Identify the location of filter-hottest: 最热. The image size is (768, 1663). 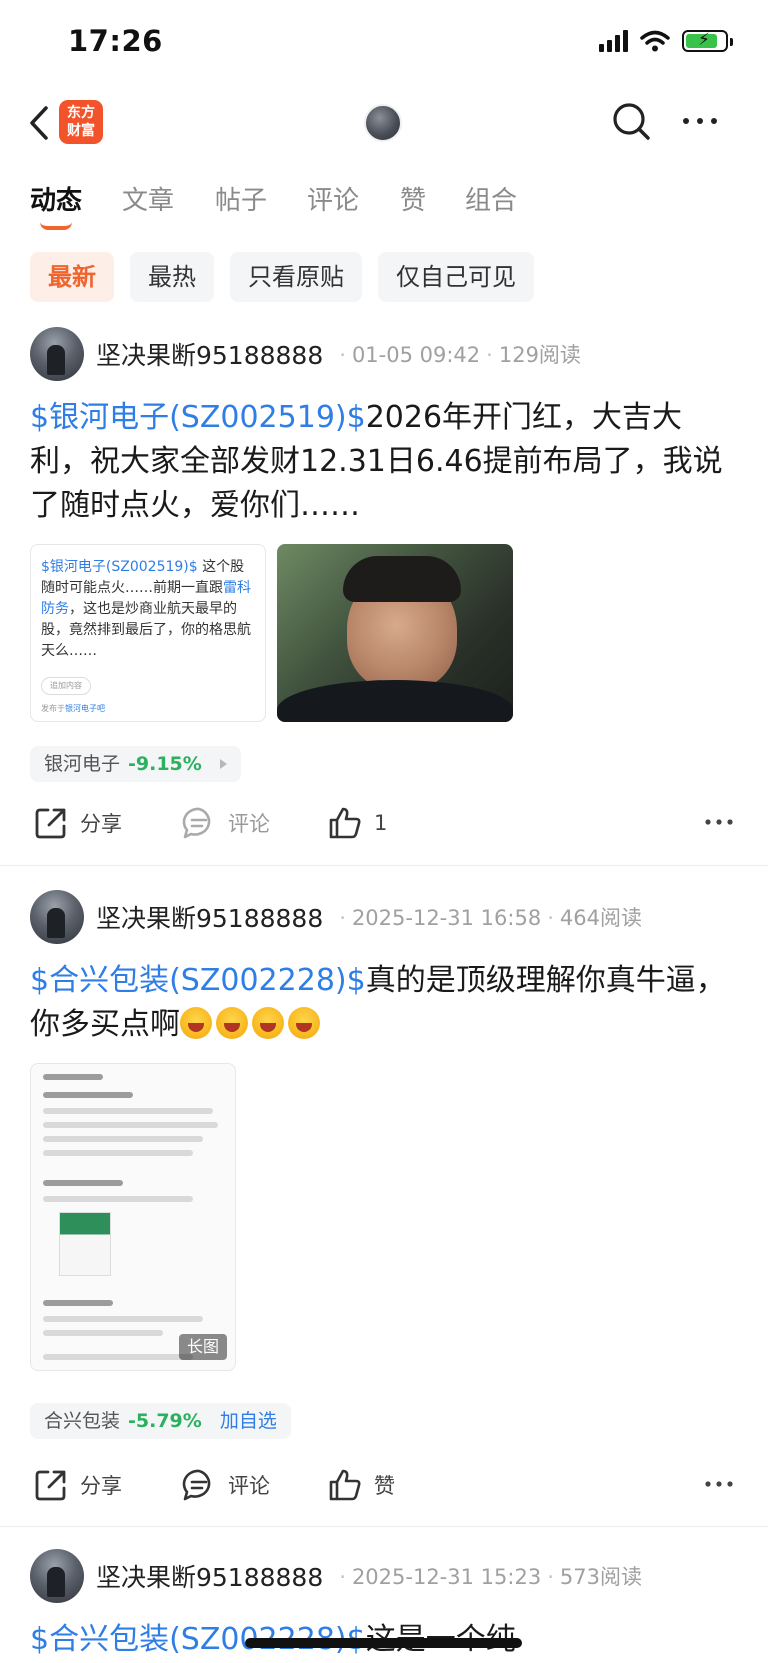
(172, 277).